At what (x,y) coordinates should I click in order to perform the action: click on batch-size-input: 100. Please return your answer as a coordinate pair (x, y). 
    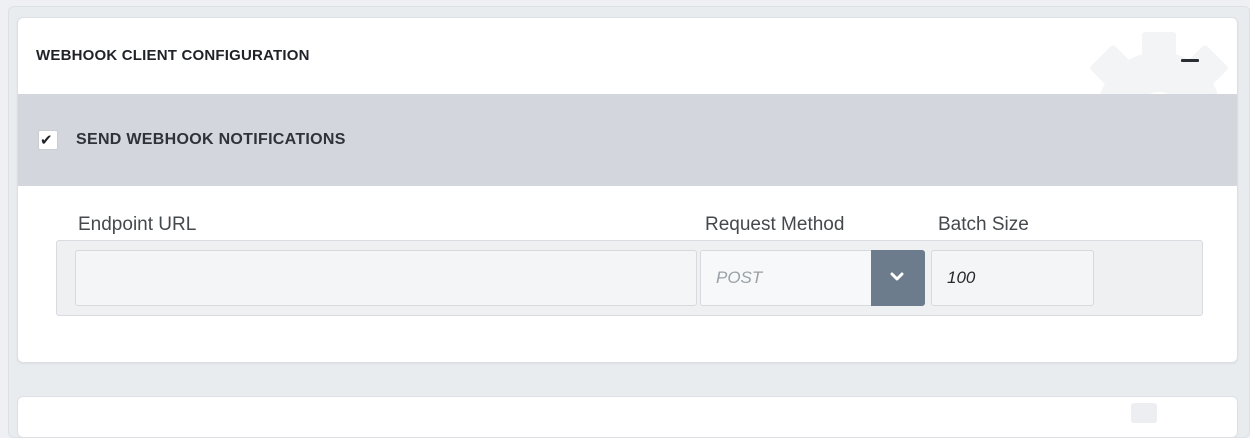
    Looking at the image, I should click on (1012, 278).